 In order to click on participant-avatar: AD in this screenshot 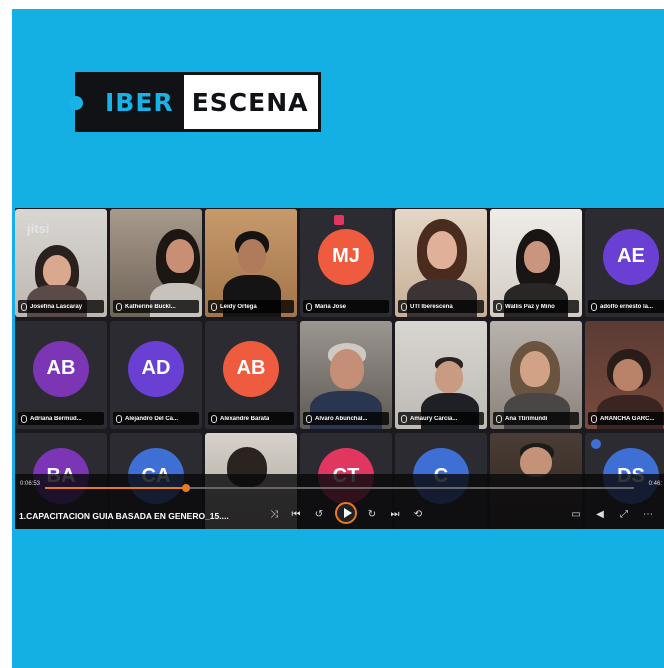, I will do `click(156, 368)`.